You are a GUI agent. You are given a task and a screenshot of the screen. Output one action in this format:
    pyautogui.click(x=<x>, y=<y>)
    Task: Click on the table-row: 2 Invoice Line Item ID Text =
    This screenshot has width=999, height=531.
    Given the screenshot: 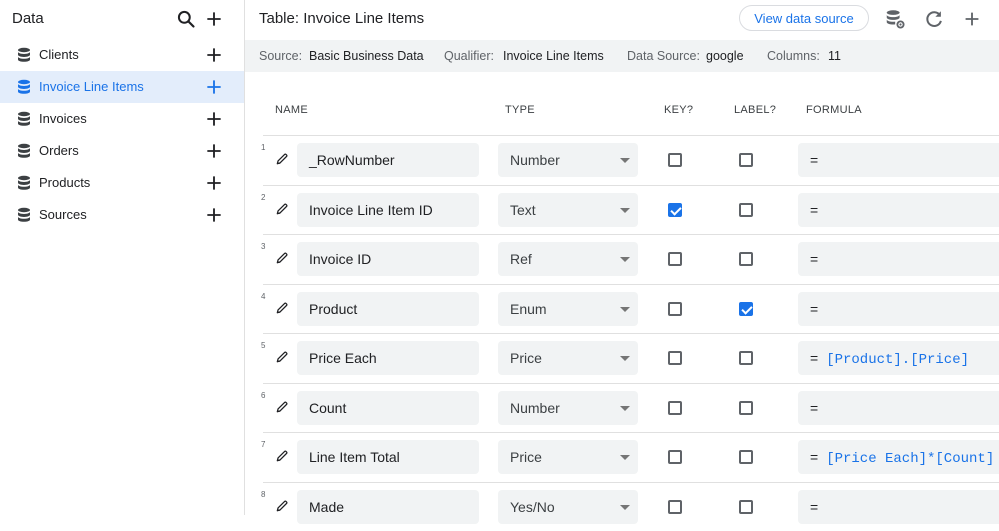 What is the action you would take?
    pyautogui.click(x=630, y=209)
    